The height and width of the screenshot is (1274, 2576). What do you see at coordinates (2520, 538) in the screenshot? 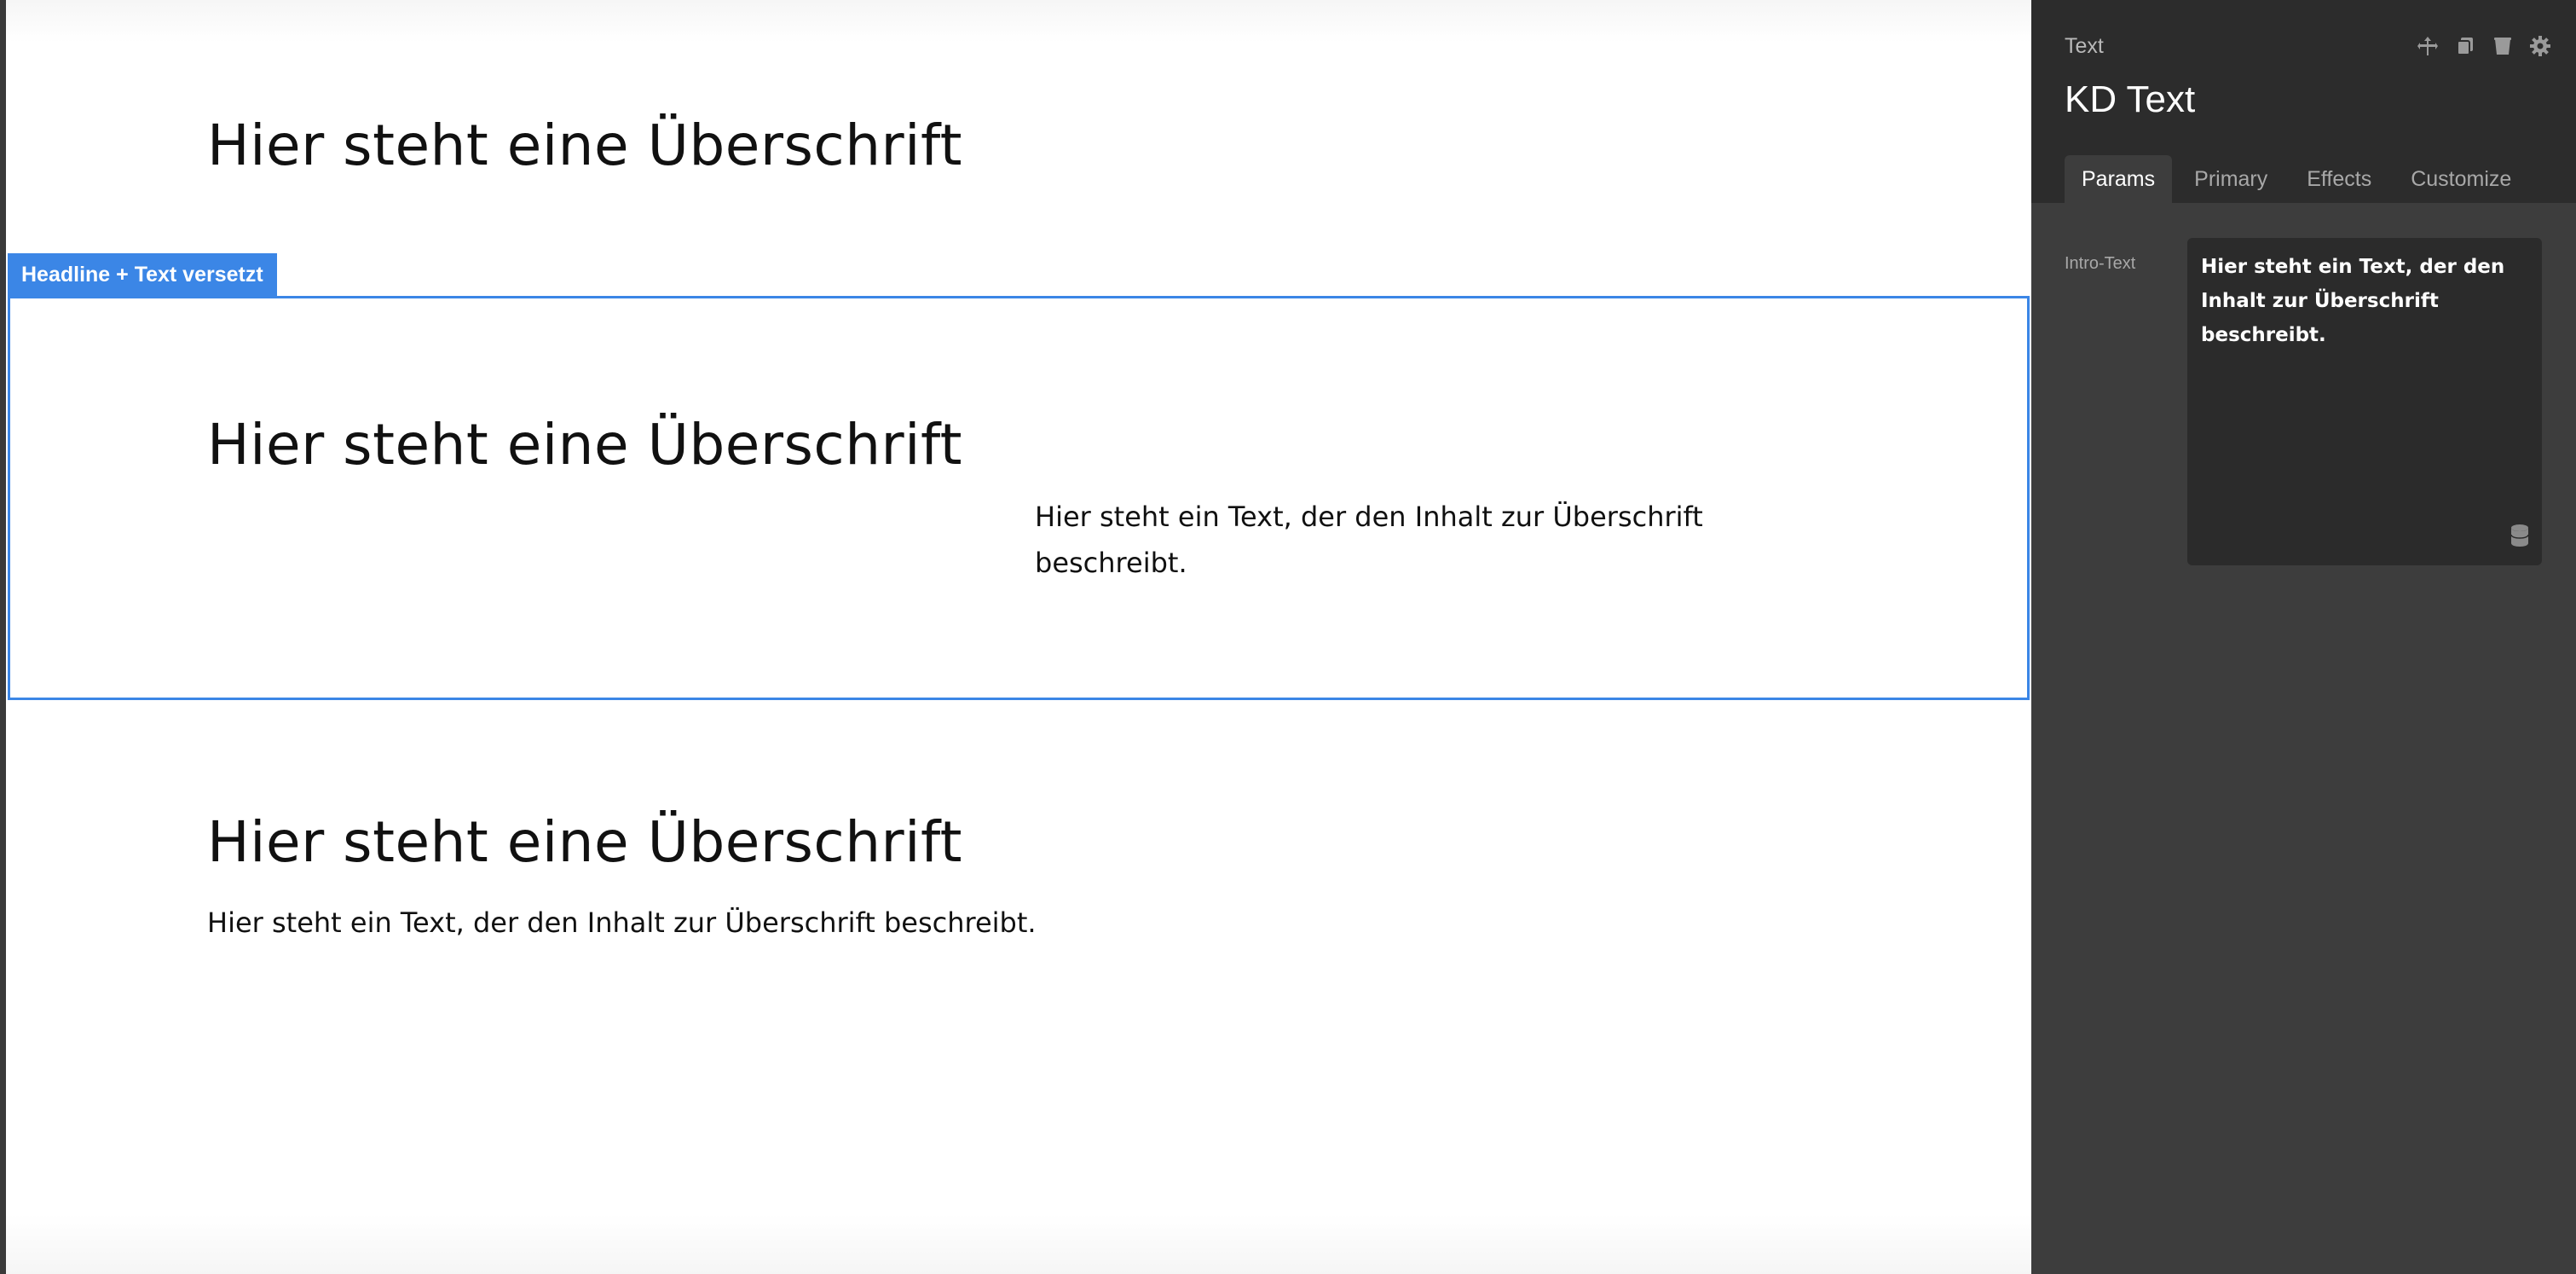
I see `database-icon` at bounding box center [2520, 538].